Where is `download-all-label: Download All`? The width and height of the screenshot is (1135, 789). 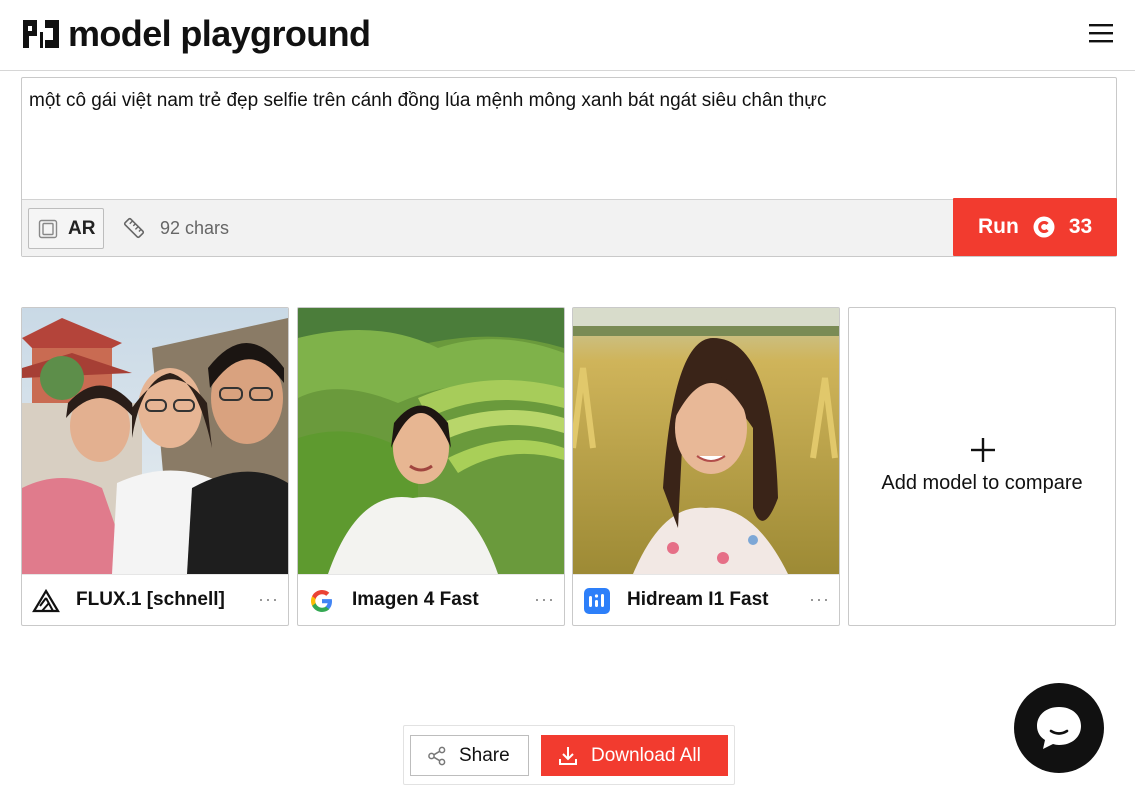
download-all-label: Download All is located at coordinates (646, 755).